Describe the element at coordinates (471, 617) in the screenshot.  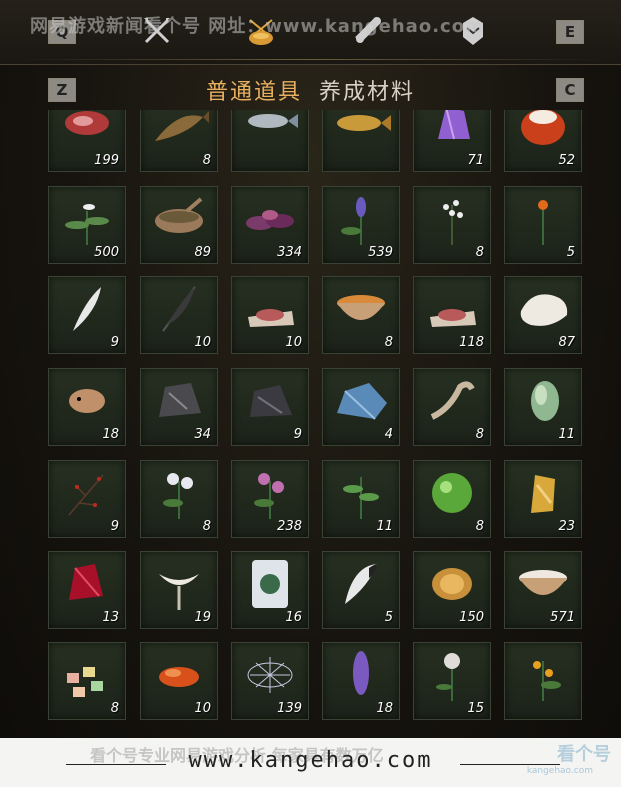
I see `item-quantity: 150` at that location.